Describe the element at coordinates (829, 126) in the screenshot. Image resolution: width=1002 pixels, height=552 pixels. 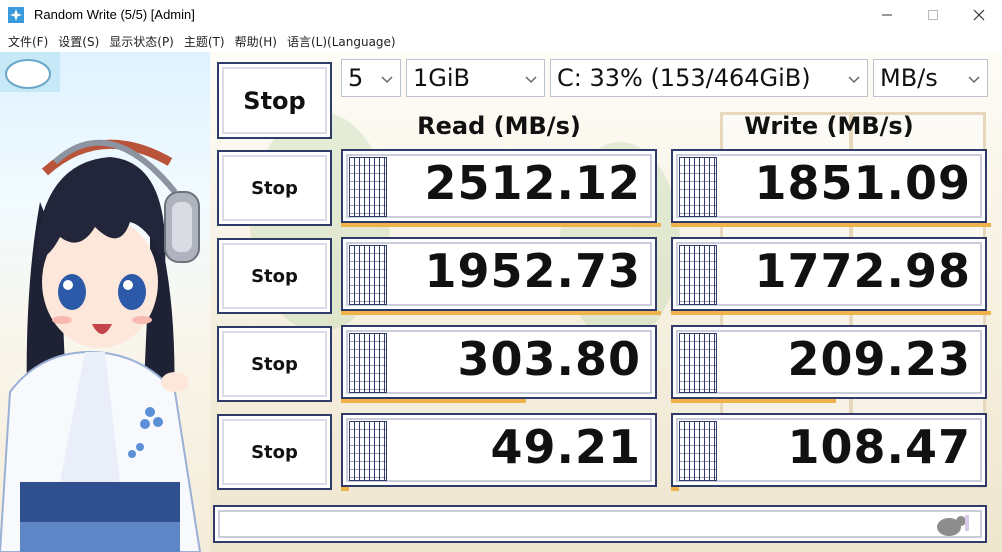
I see `write-column-header: Write (MB/s)` at that location.